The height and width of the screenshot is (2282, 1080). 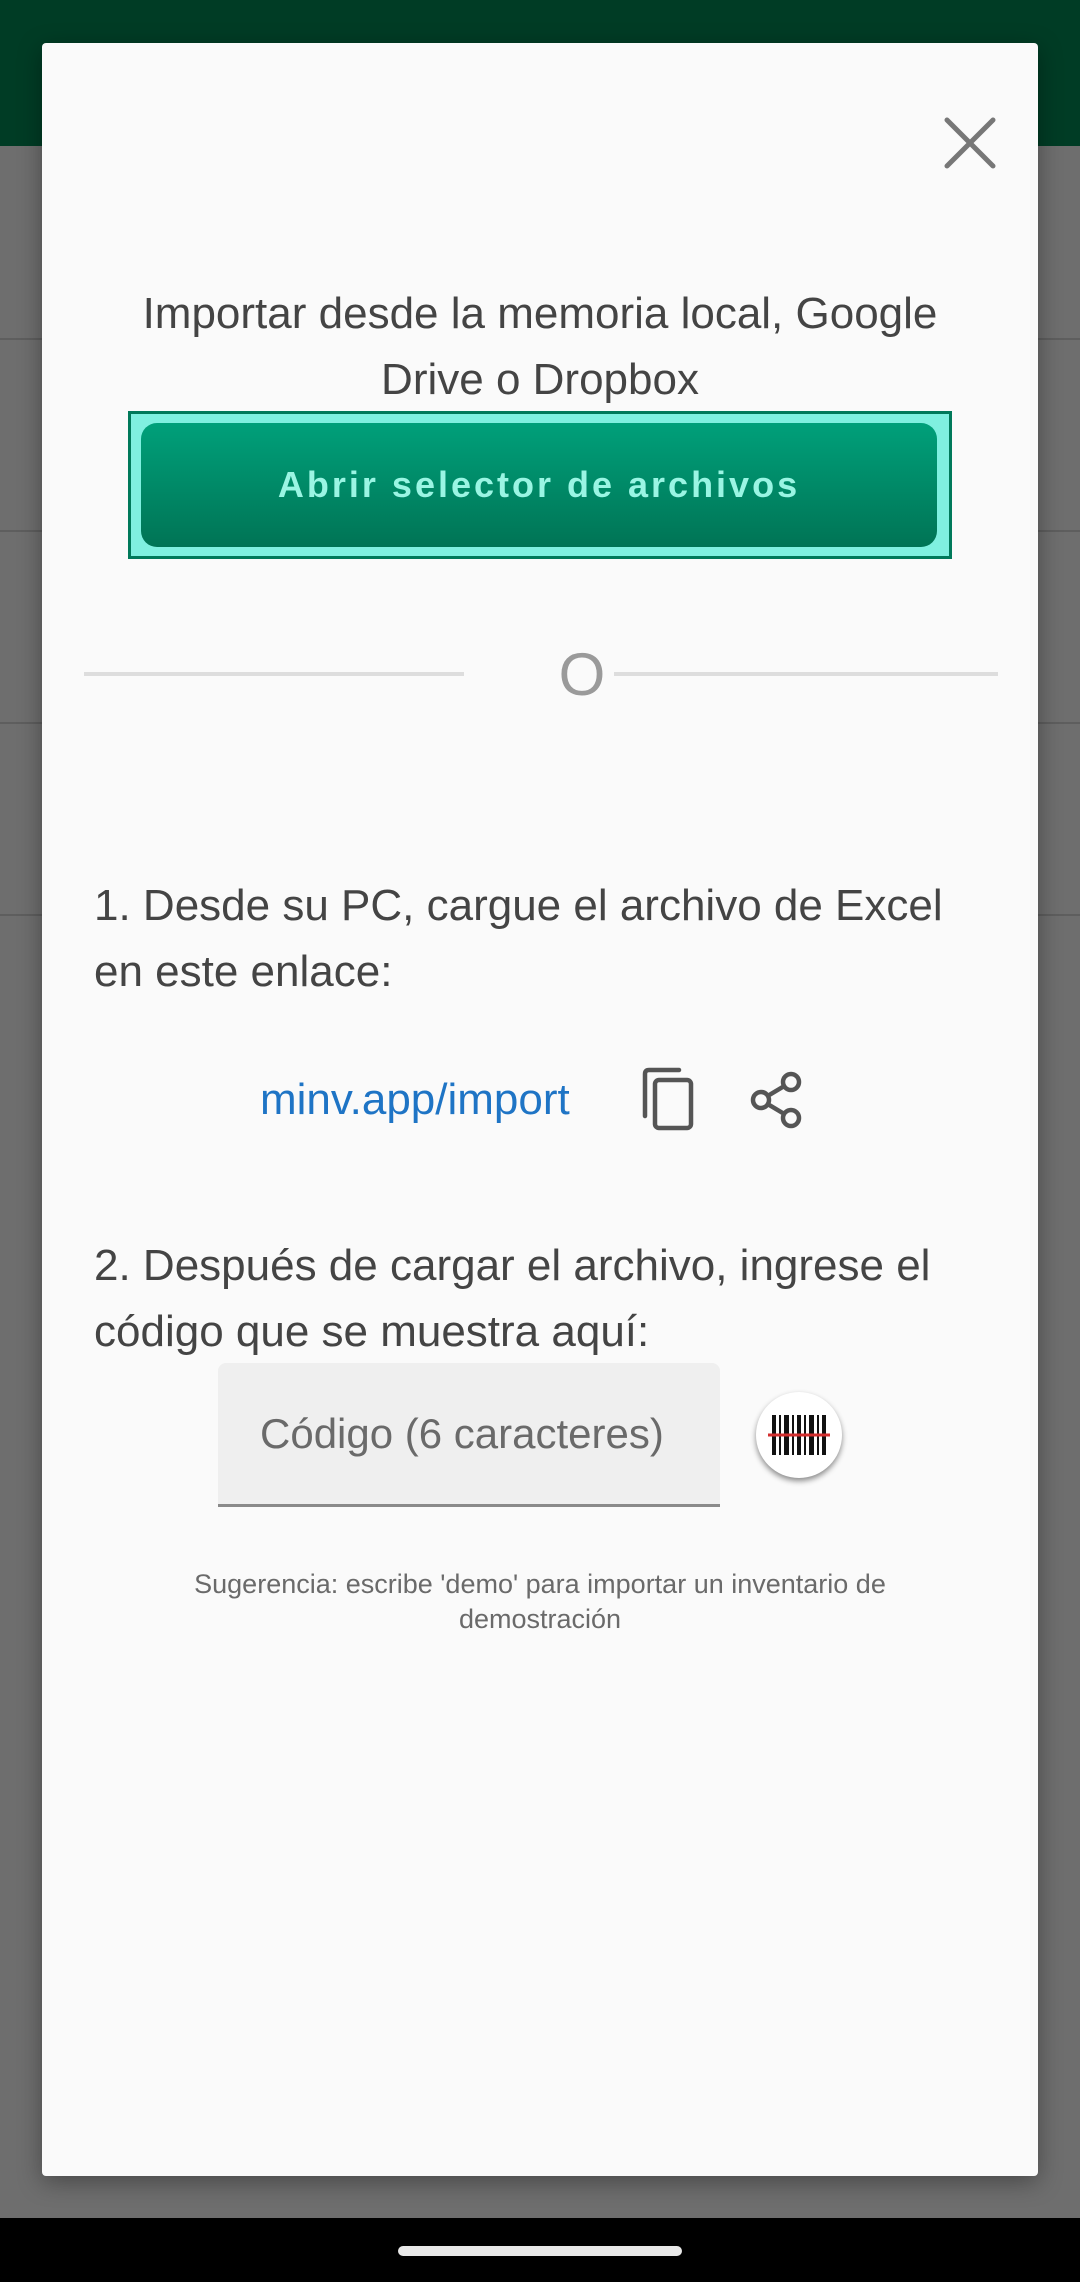 I want to click on share-link-button, so click(x=776, y=1100).